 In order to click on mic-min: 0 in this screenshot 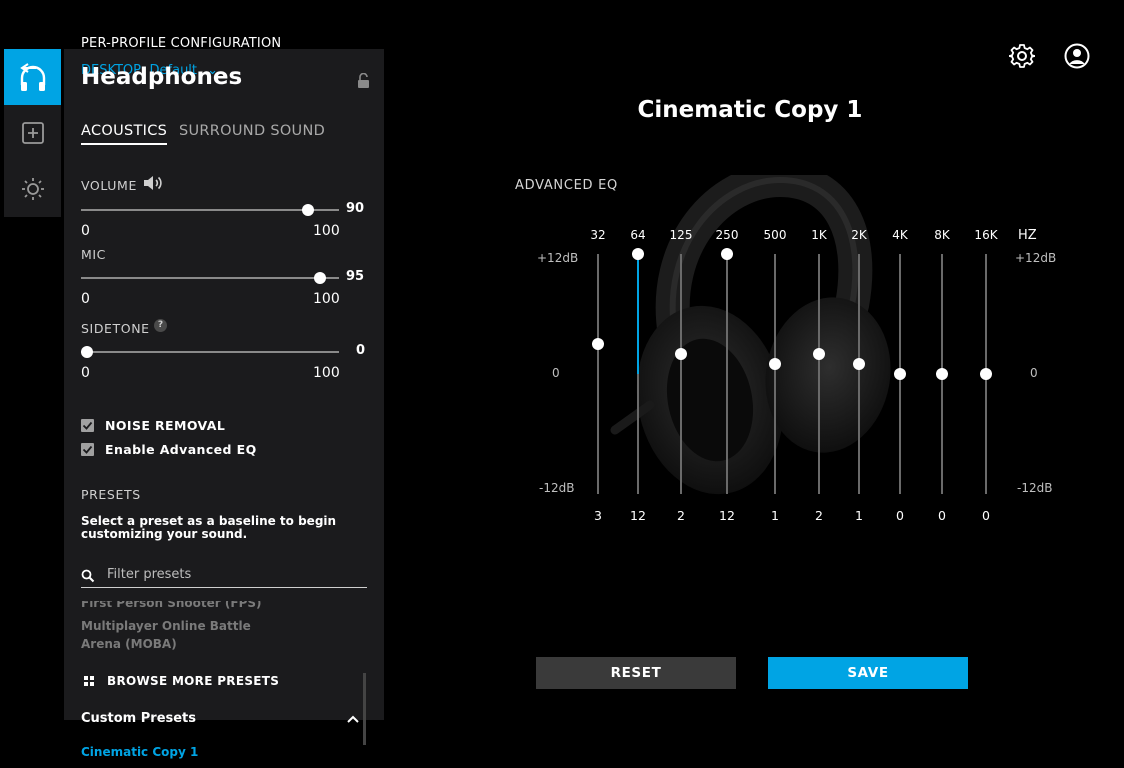, I will do `click(85, 299)`.